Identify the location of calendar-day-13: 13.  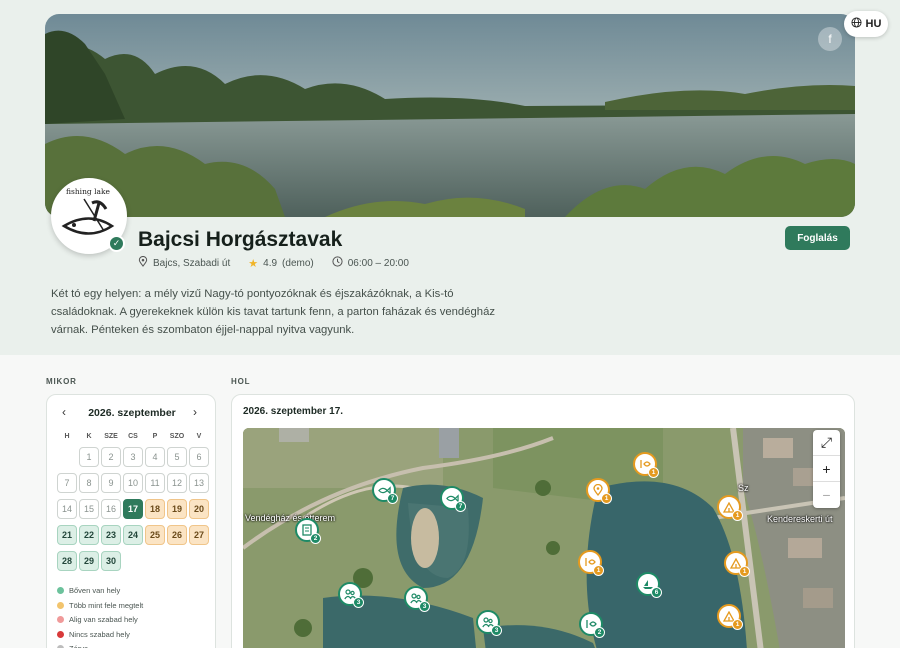
(199, 483).